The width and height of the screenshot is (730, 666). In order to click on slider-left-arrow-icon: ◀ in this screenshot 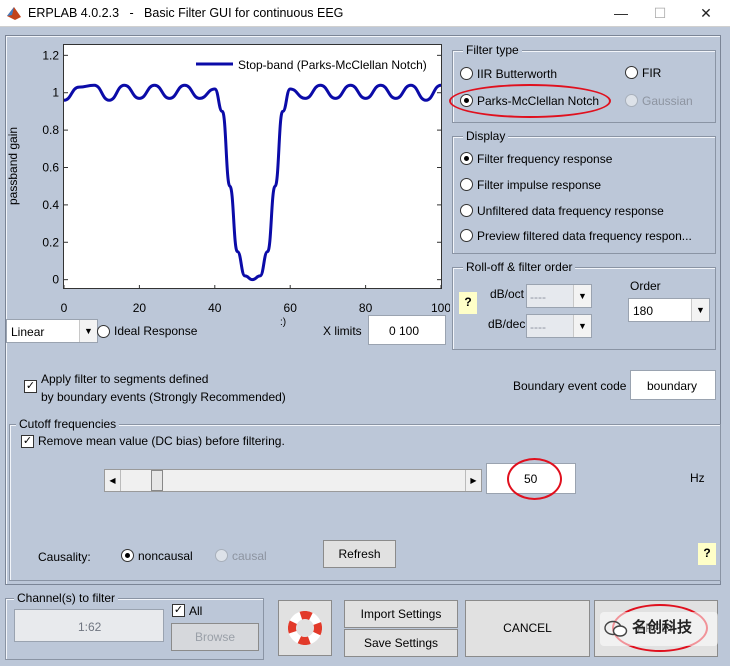, I will do `click(113, 480)`.